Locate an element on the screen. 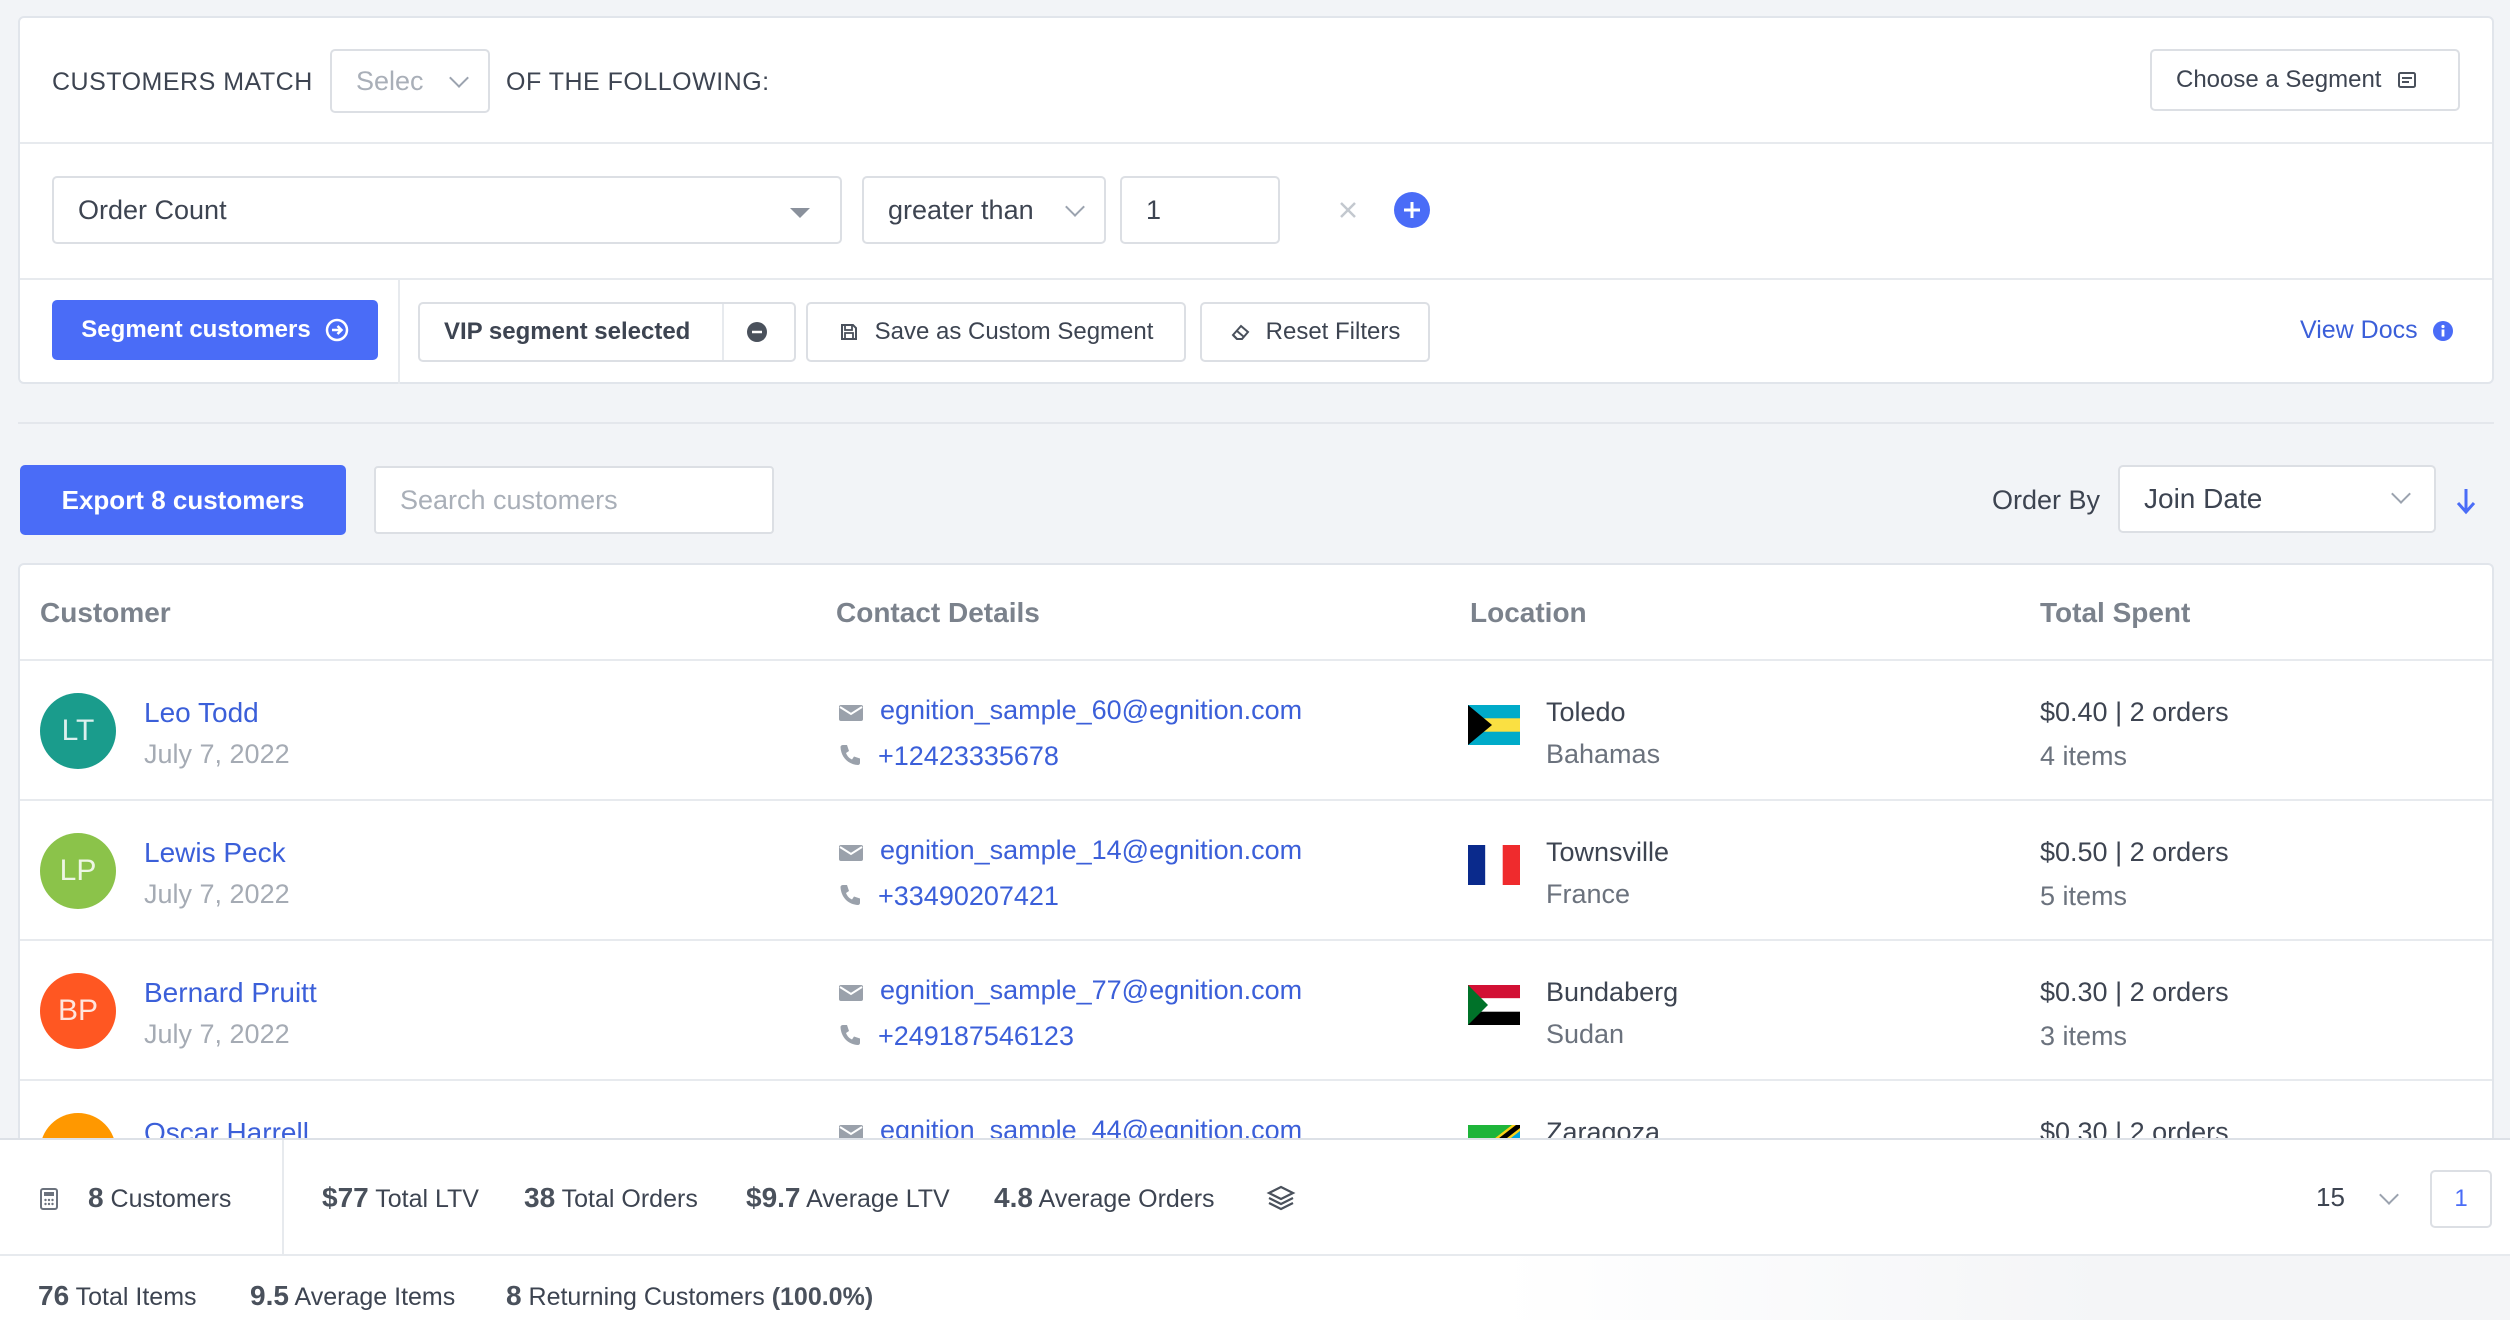 The height and width of the screenshot is (1320, 2510). average-ltv-label: Average LTV is located at coordinates (878, 1199).